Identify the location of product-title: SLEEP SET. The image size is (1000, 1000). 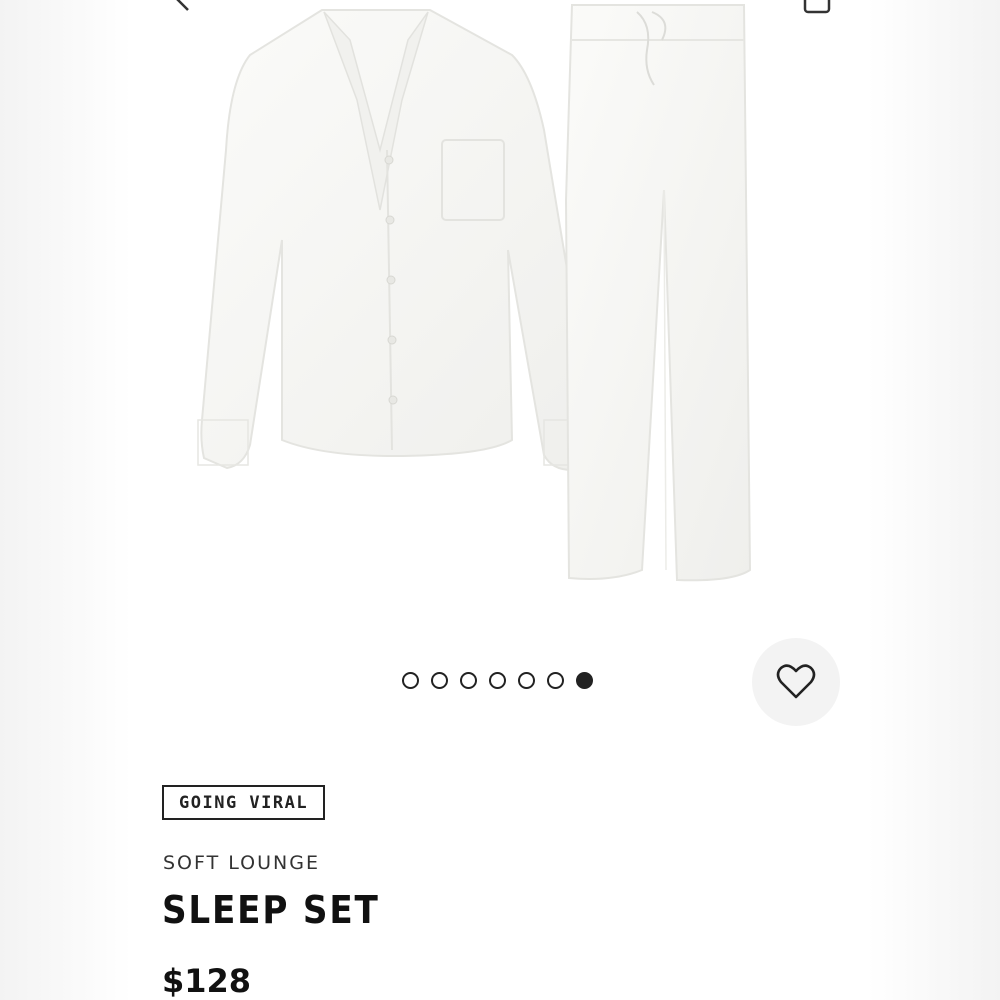
(271, 910).